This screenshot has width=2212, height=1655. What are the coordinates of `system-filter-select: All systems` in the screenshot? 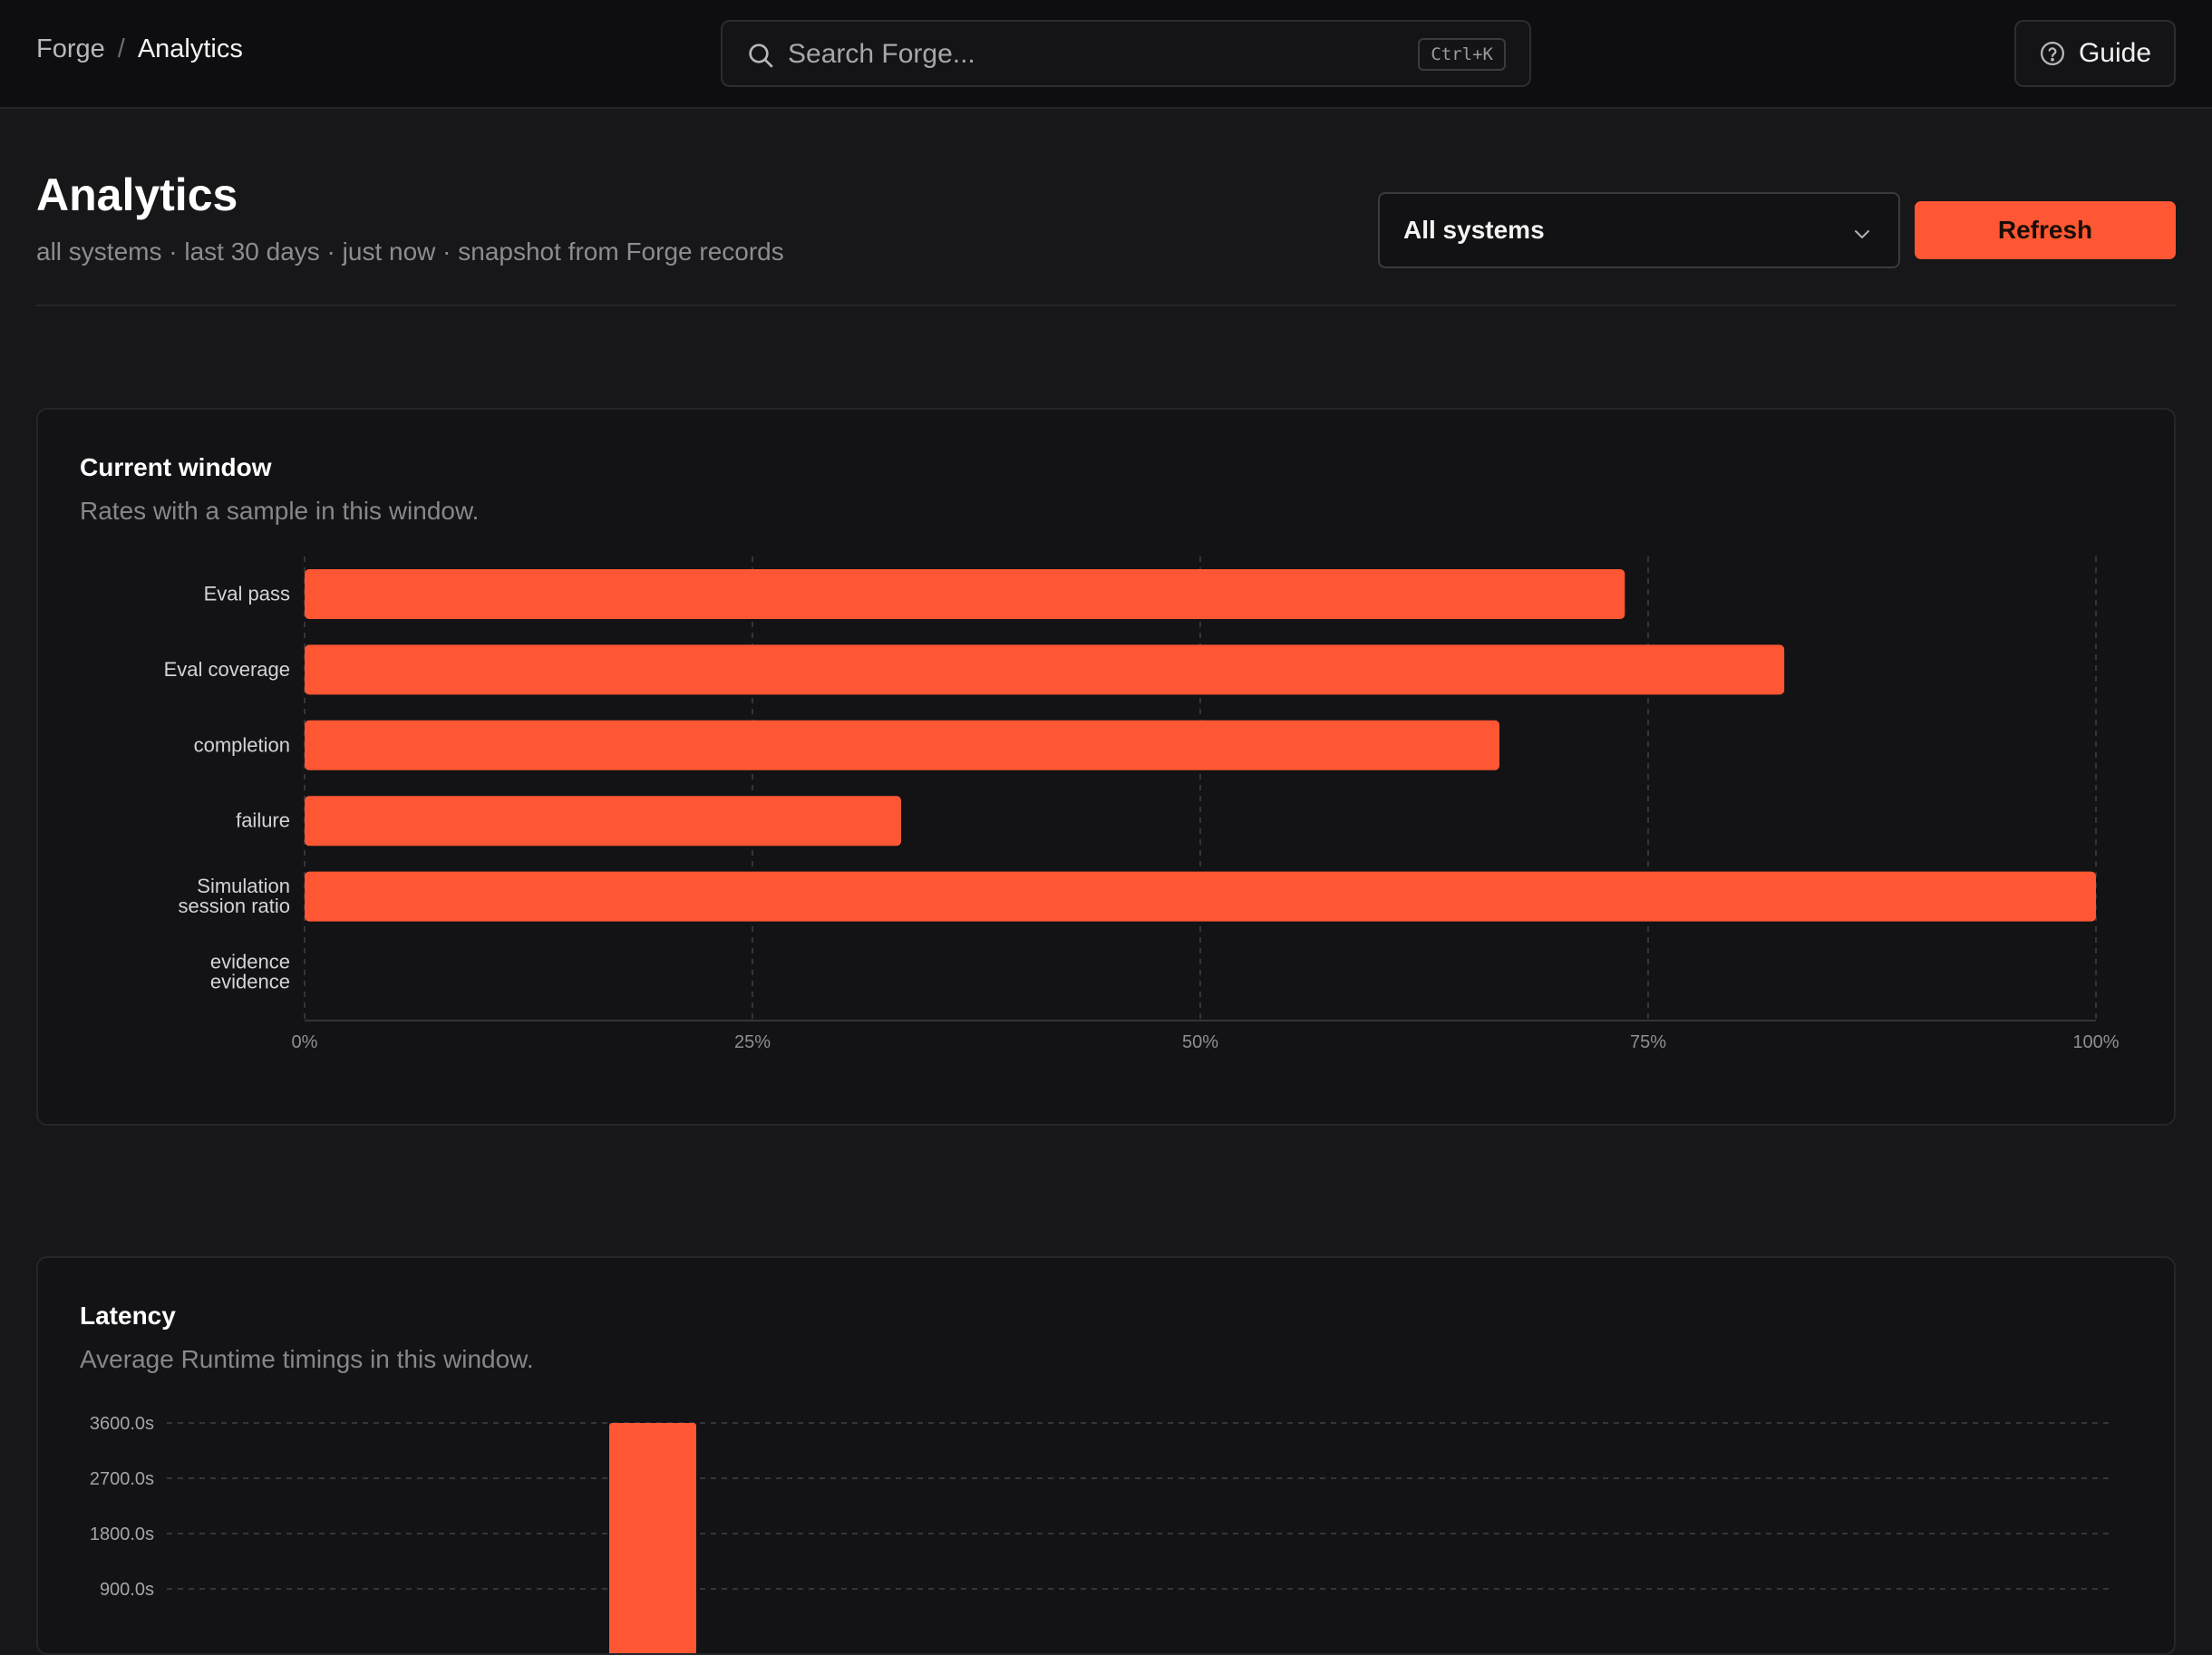 It's located at (1639, 230).